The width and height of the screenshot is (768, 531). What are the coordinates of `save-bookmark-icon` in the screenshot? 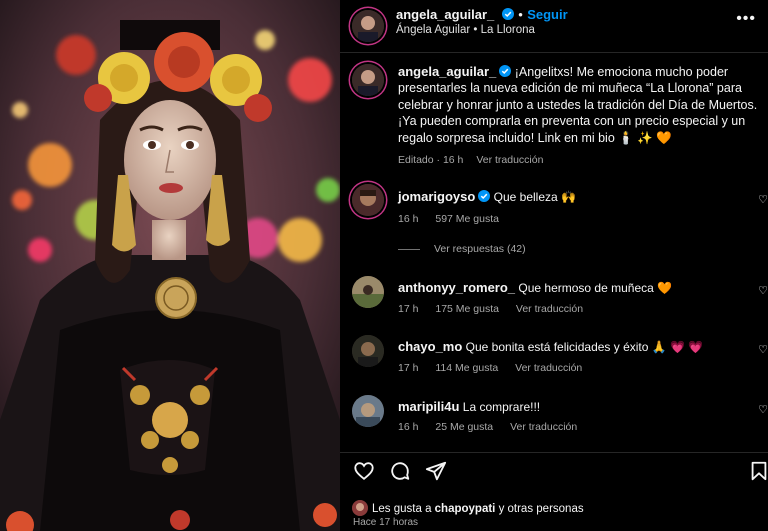 It's located at (758, 471).